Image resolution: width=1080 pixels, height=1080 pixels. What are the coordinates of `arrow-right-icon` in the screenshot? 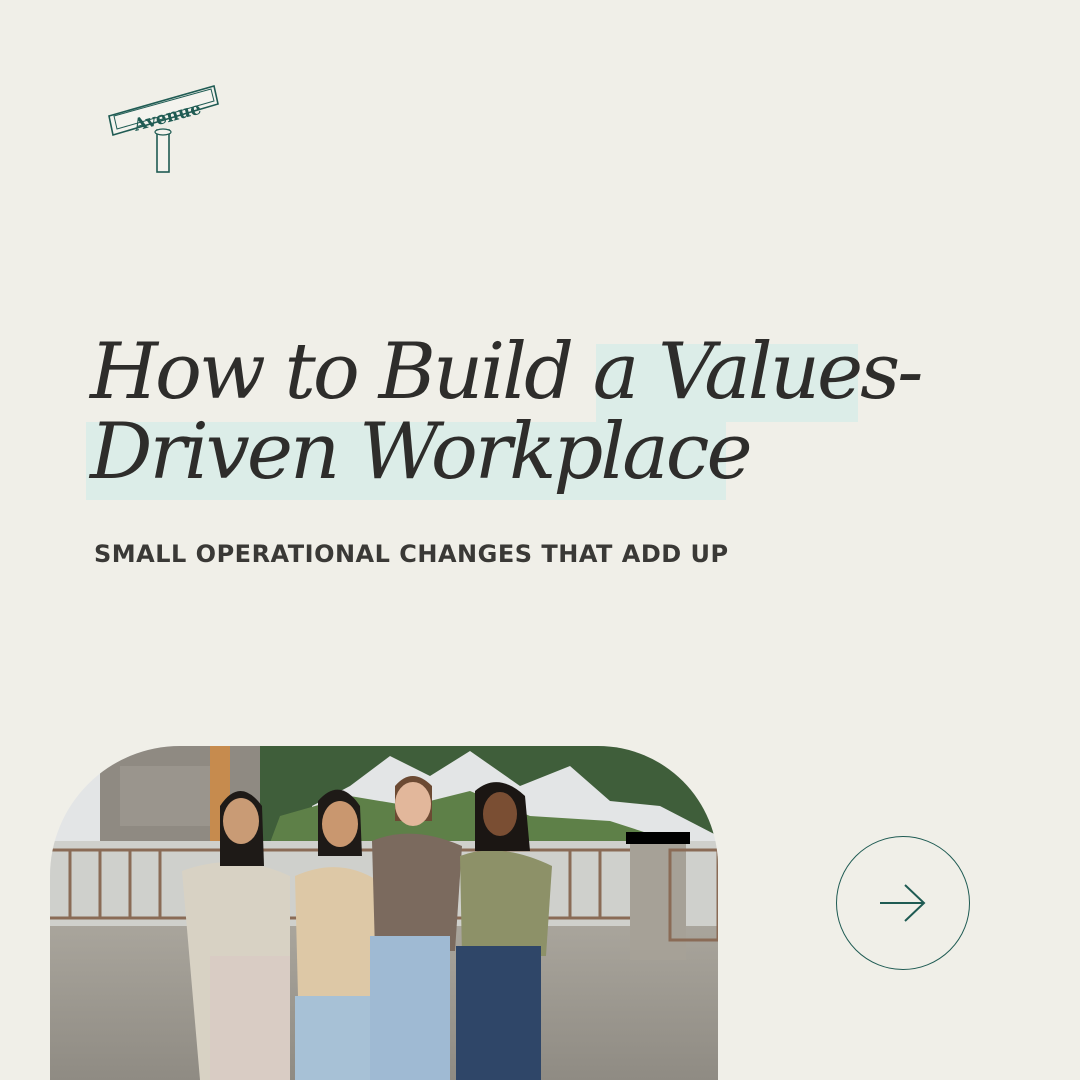 It's located at (903, 903).